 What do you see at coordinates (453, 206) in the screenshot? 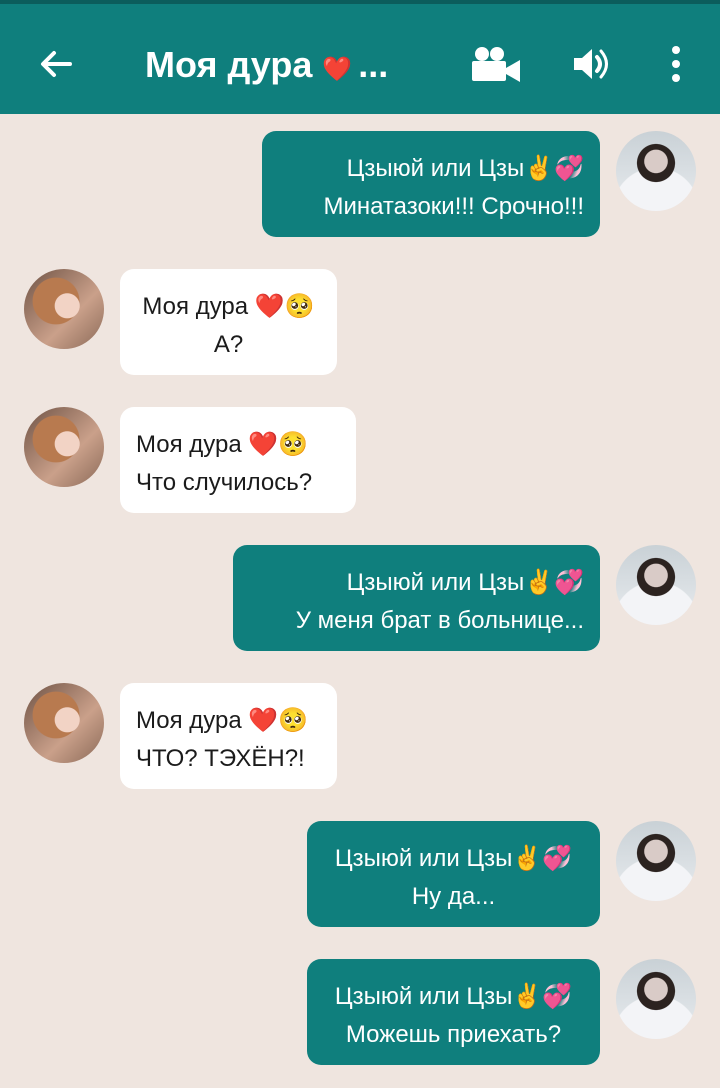
I see `message-text: Минатазоки!!! Срочно!!!` at bounding box center [453, 206].